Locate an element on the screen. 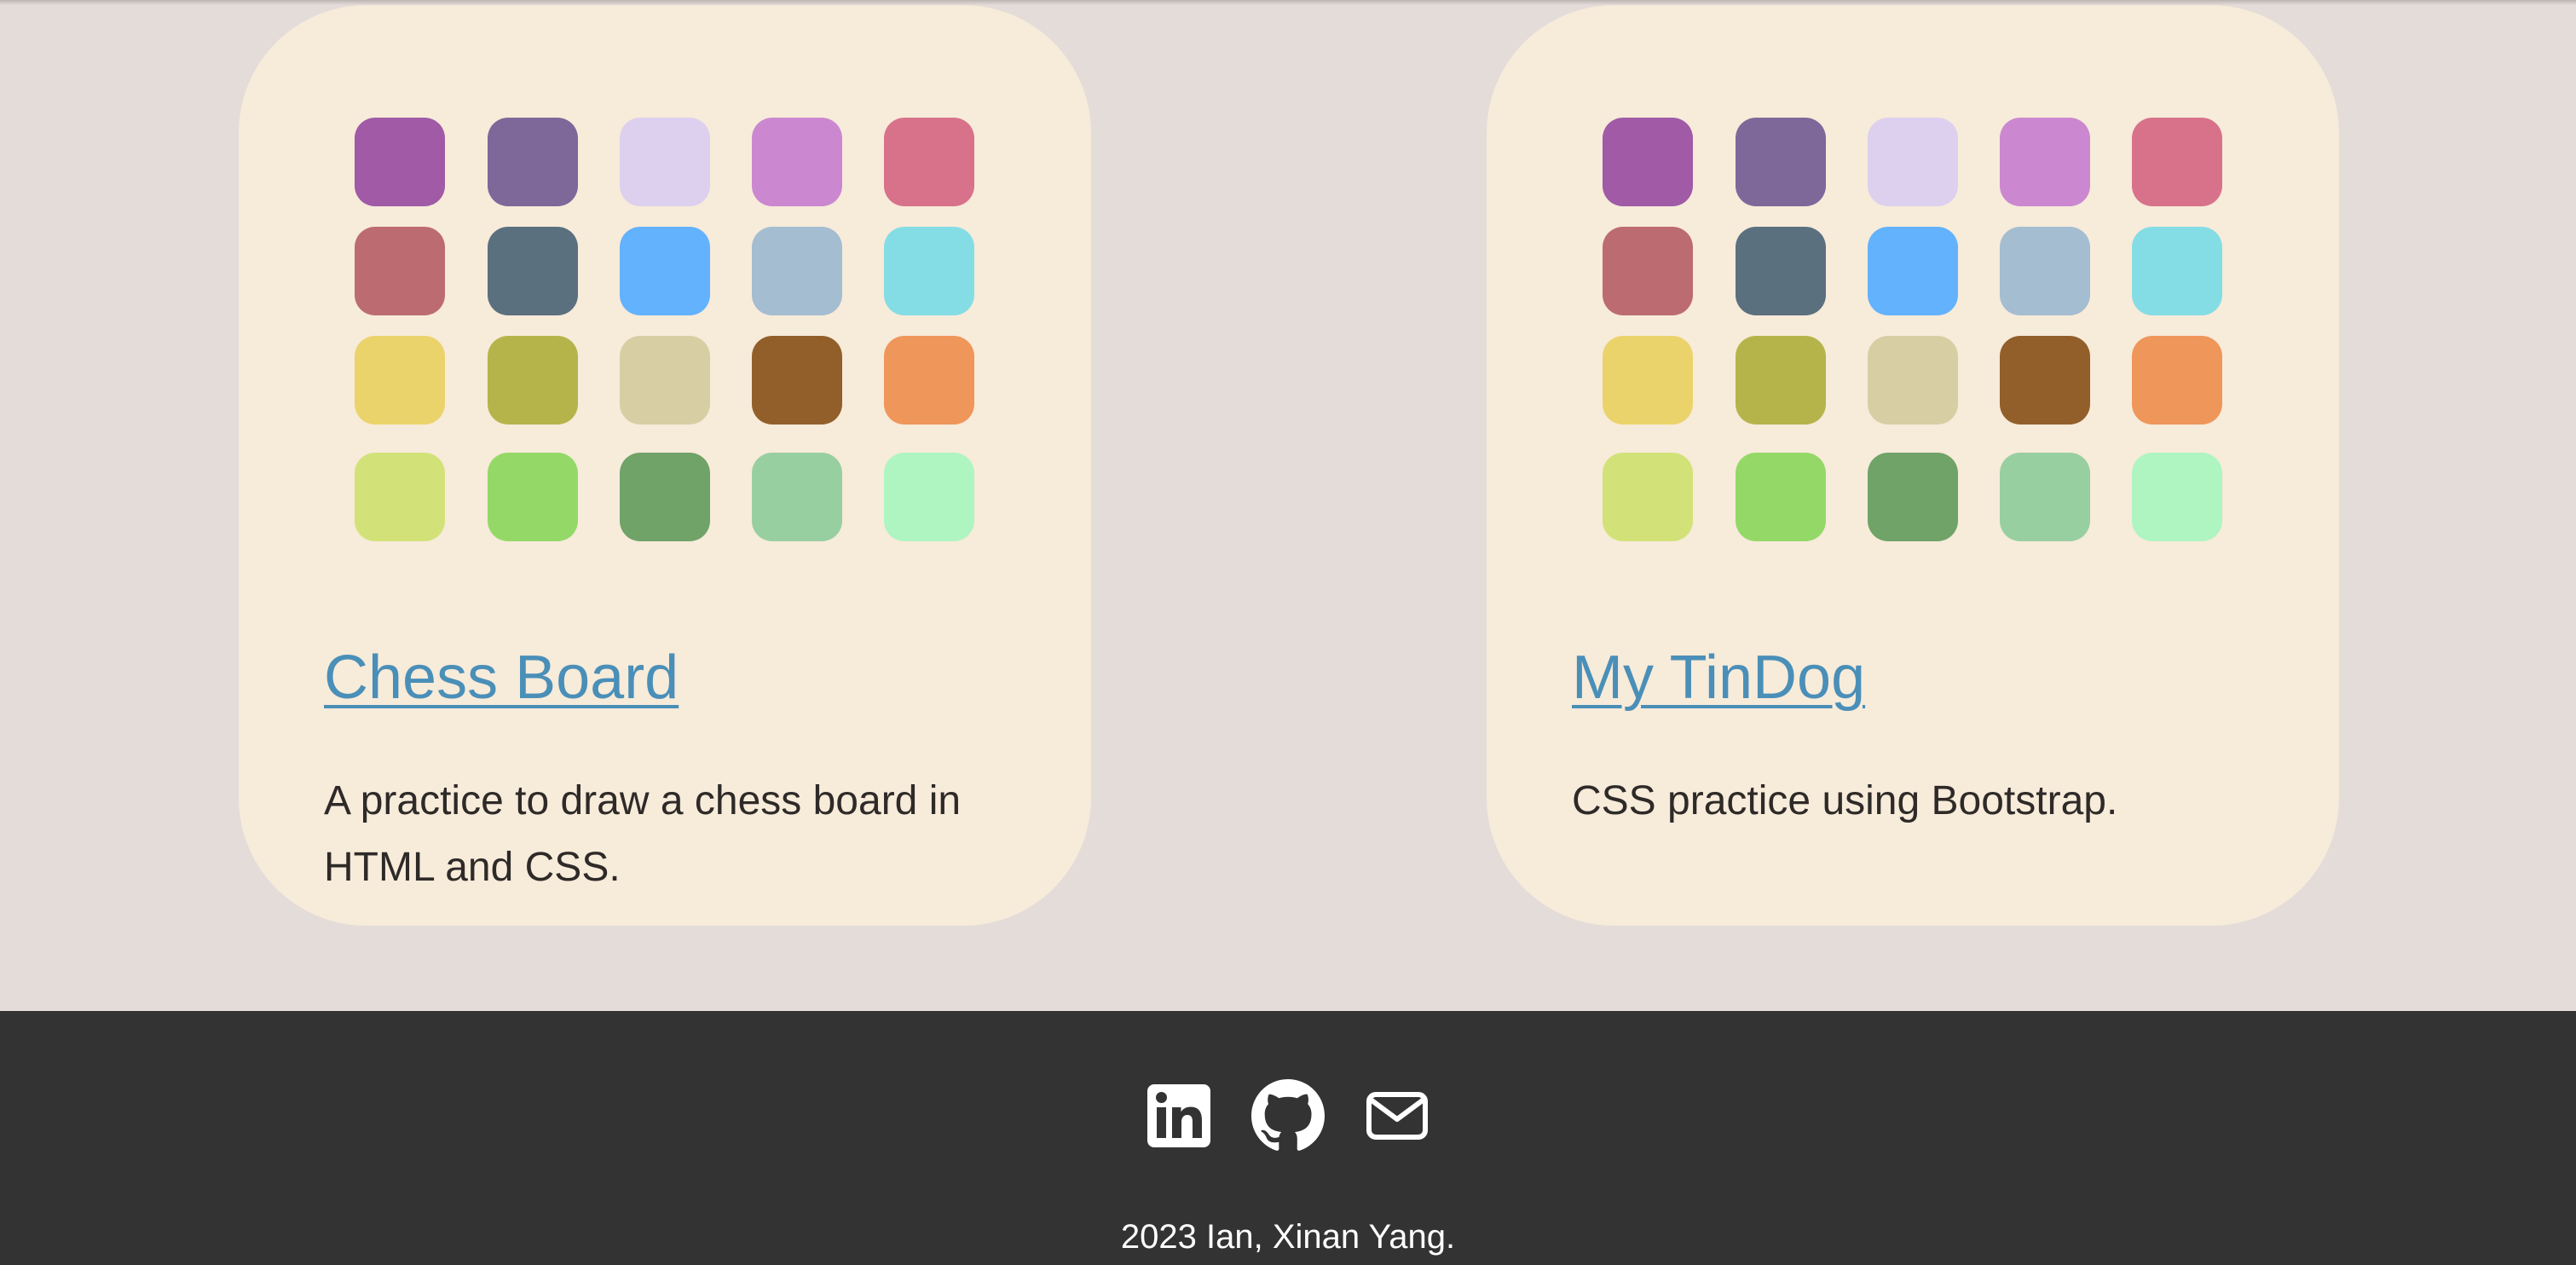 The image size is (2576, 1265). linkedin-link is located at coordinates (1179, 1116).